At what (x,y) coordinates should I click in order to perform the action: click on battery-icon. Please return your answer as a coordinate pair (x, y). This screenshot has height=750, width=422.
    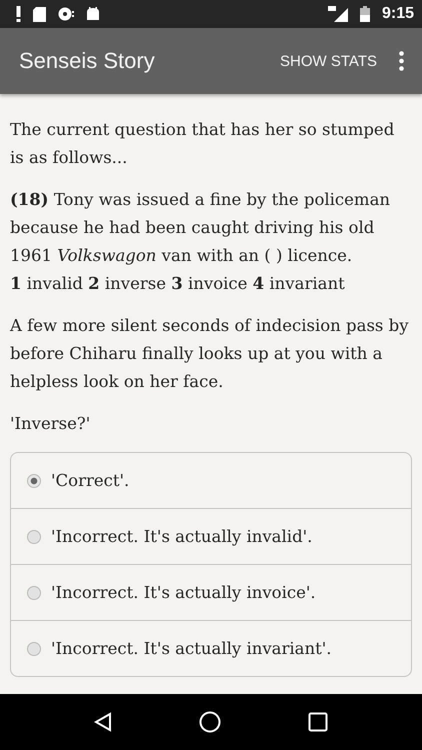
    Looking at the image, I should click on (365, 14).